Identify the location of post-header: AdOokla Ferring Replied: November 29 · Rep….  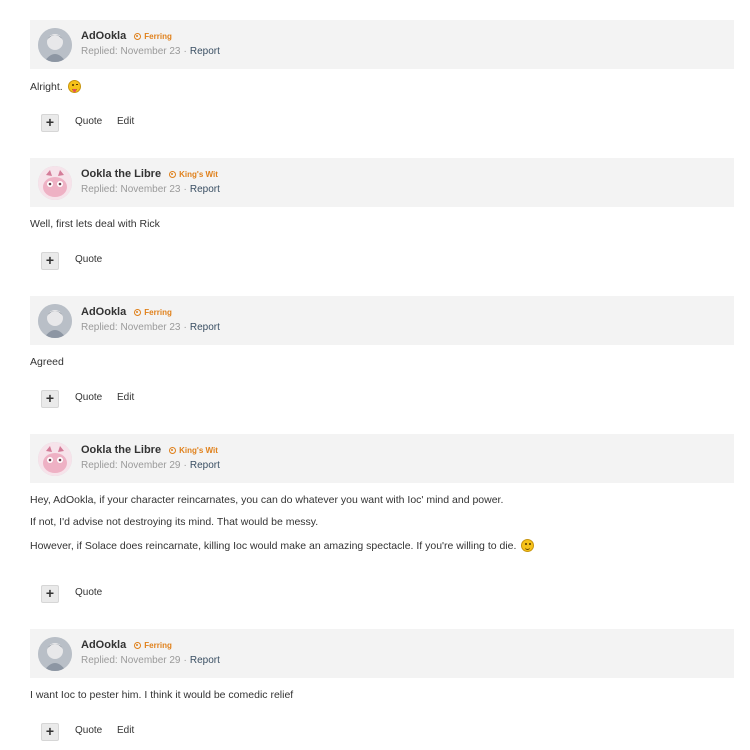
(382, 653).